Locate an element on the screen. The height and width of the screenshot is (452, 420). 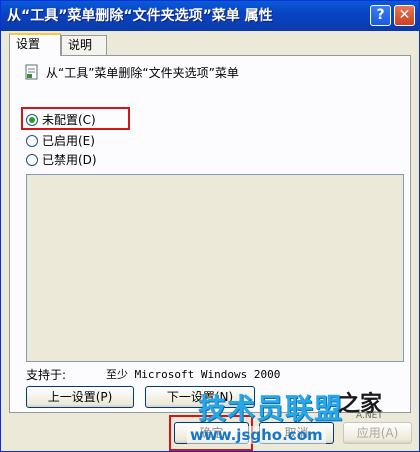
radio-disabled is located at coordinates (32, 160).